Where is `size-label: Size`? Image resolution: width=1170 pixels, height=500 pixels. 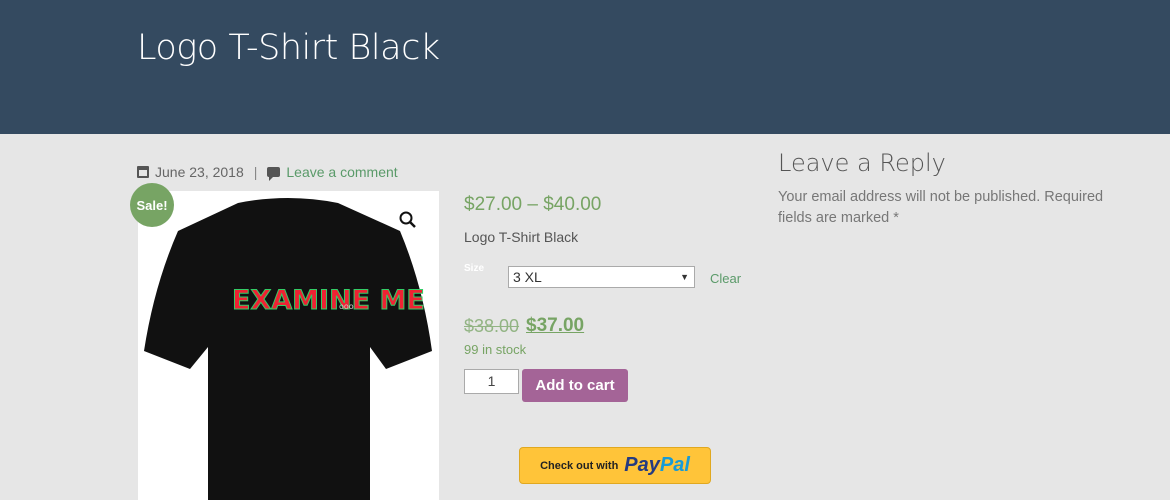 size-label: Size is located at coordinates (474, 268).